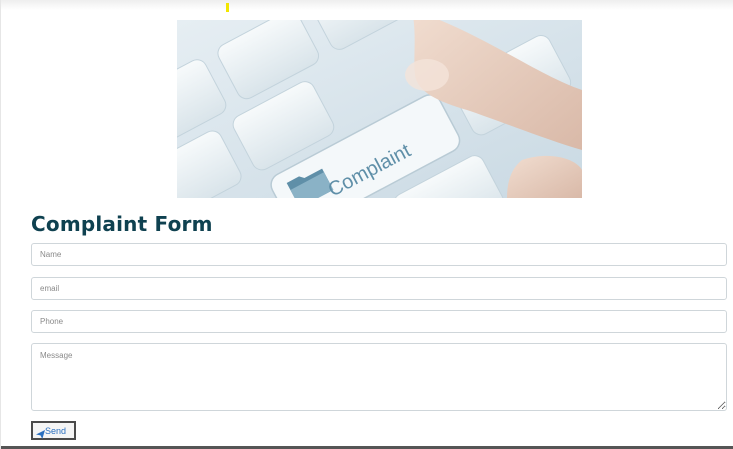 This screenshot has height=449, width=733. I want to click on paper-plane-icon, so click(40, 432).